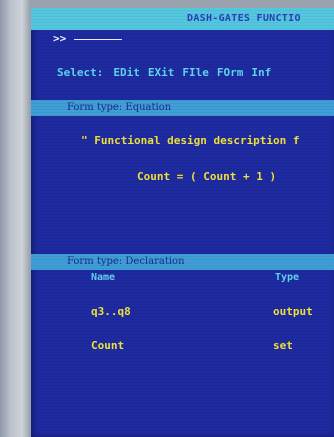  What do you see at coordinates (126, 261) in the screenshot?
I see `declaration-form-title: Form type: Declaration` at bounding box center [126, 261].